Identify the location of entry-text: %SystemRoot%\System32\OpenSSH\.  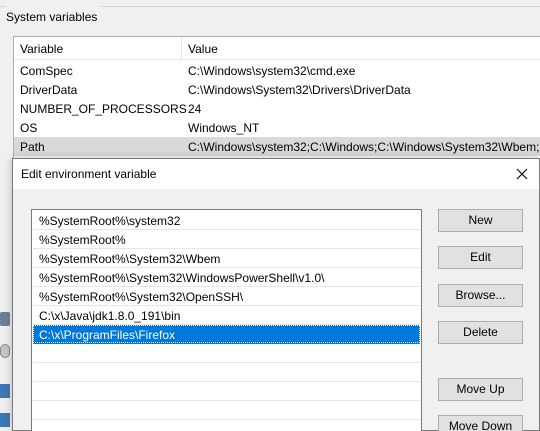
(141, 297).